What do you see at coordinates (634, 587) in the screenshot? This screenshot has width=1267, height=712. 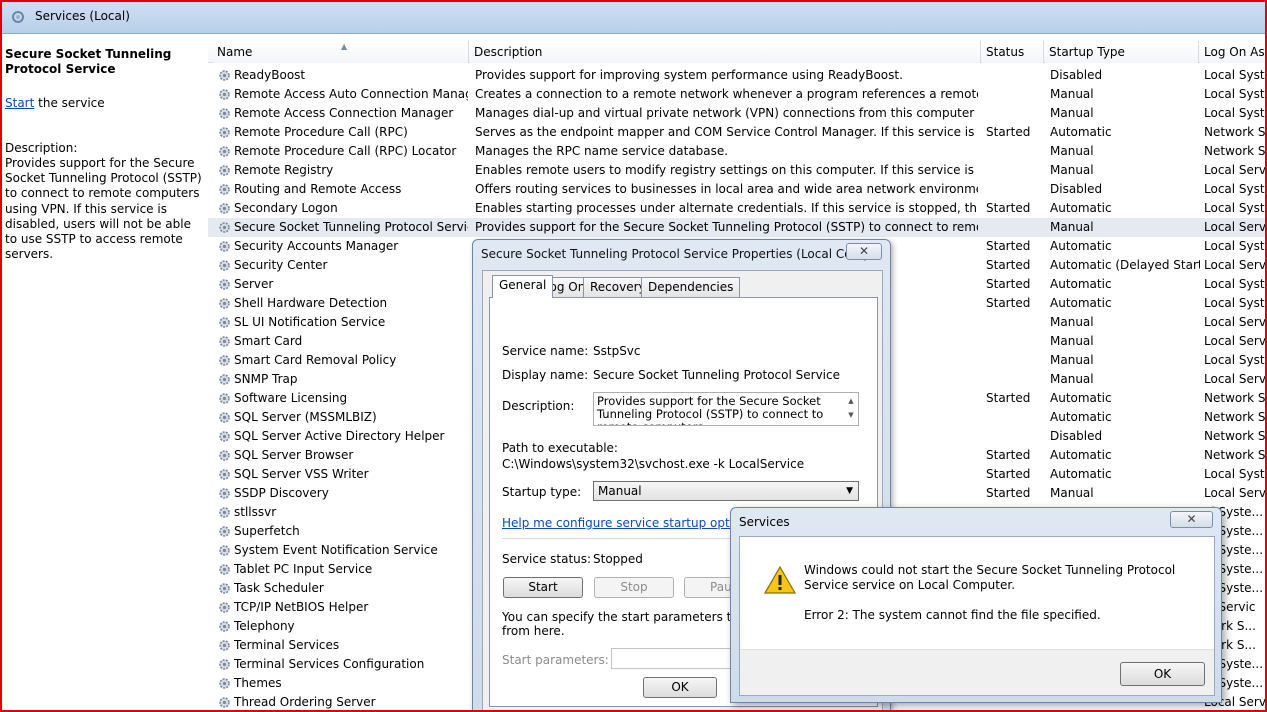 I see `stop-button: Stop` at bounding box center [634, 587].